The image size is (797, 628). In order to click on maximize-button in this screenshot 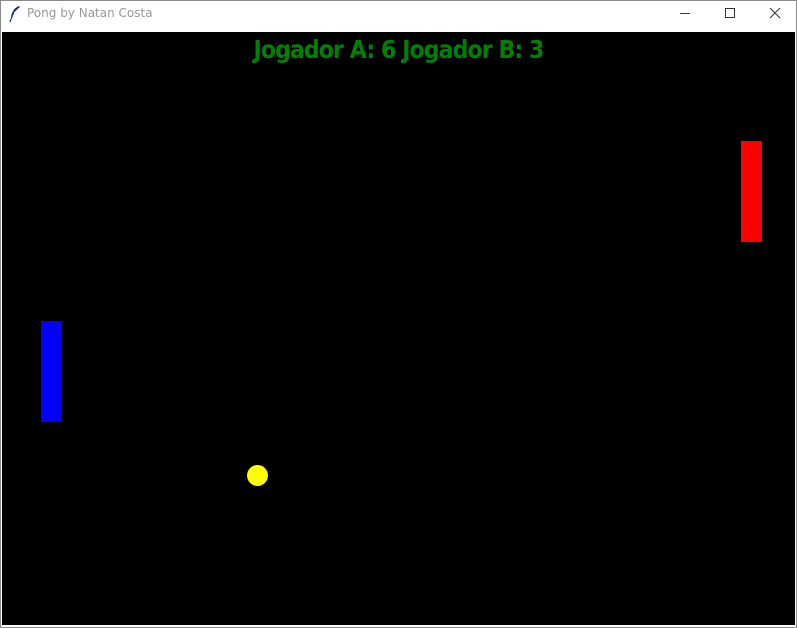, I will do `click(729, 14)`.